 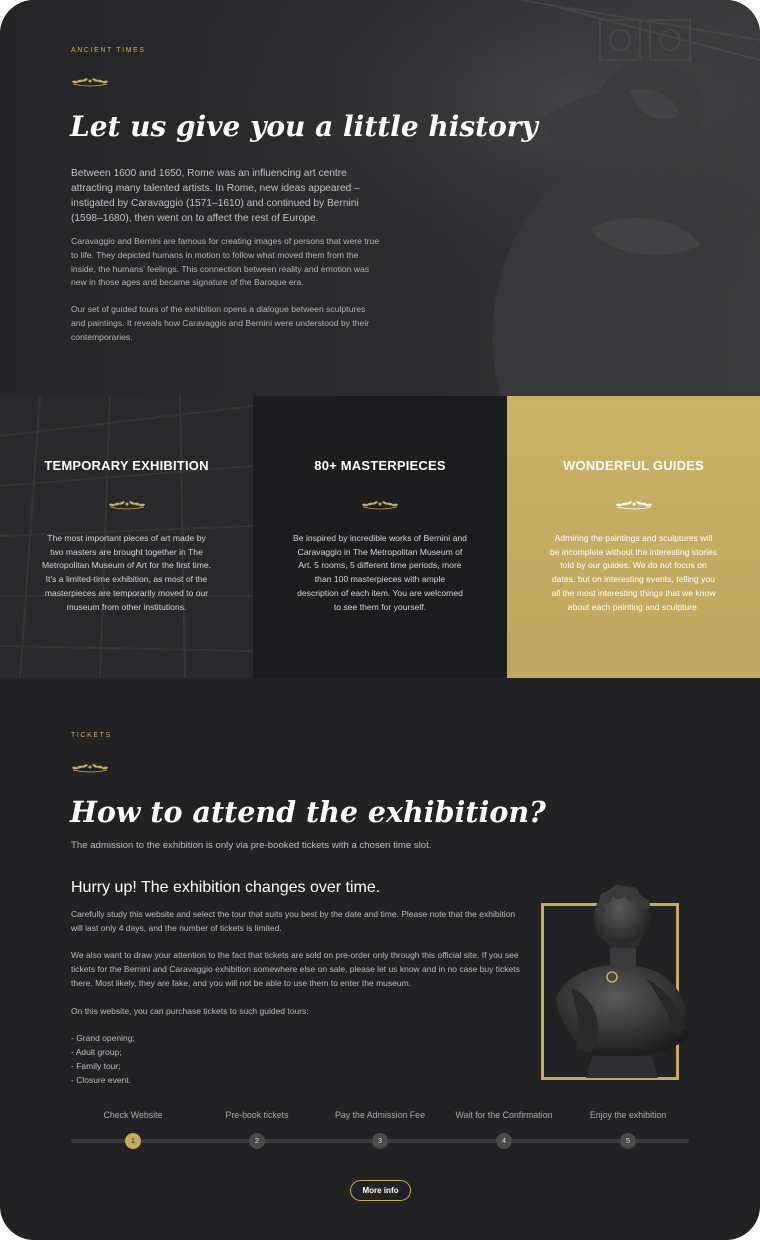 What do you see at coordinates (628, 1141) in the screenshot?
I see `step-number: 5` at bounding box center [628, 1141].